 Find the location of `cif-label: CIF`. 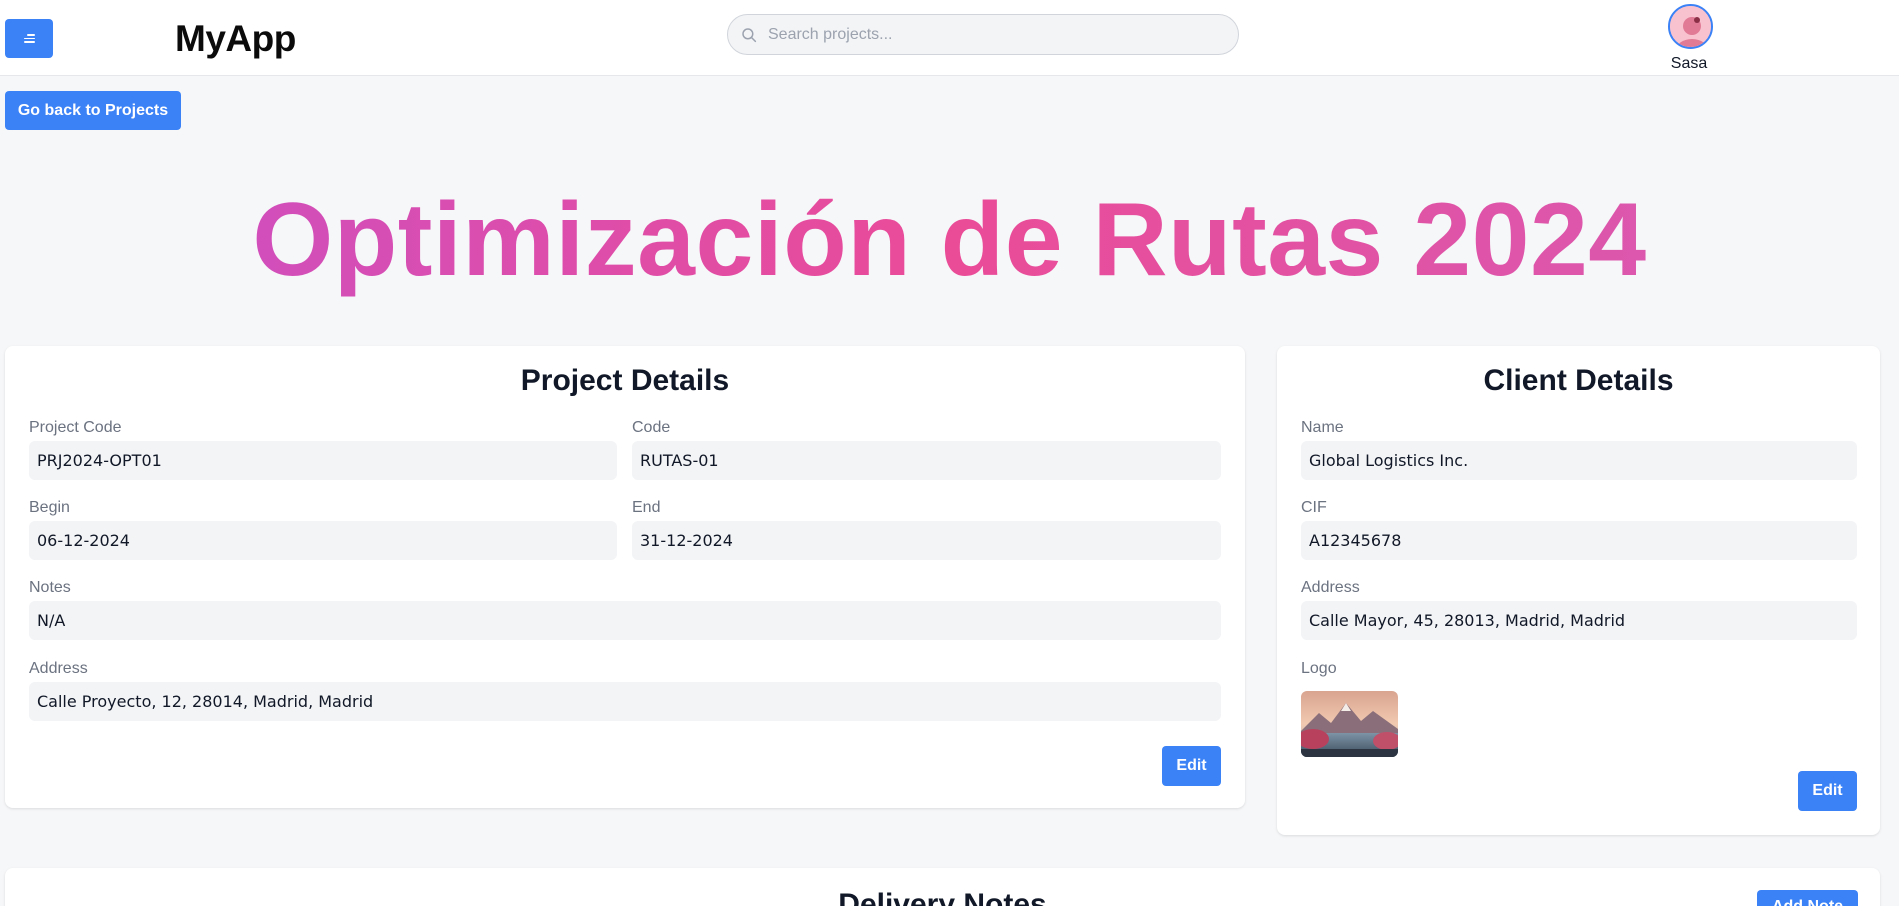

cif-label: CIF is located at coordinates (1314, 507).